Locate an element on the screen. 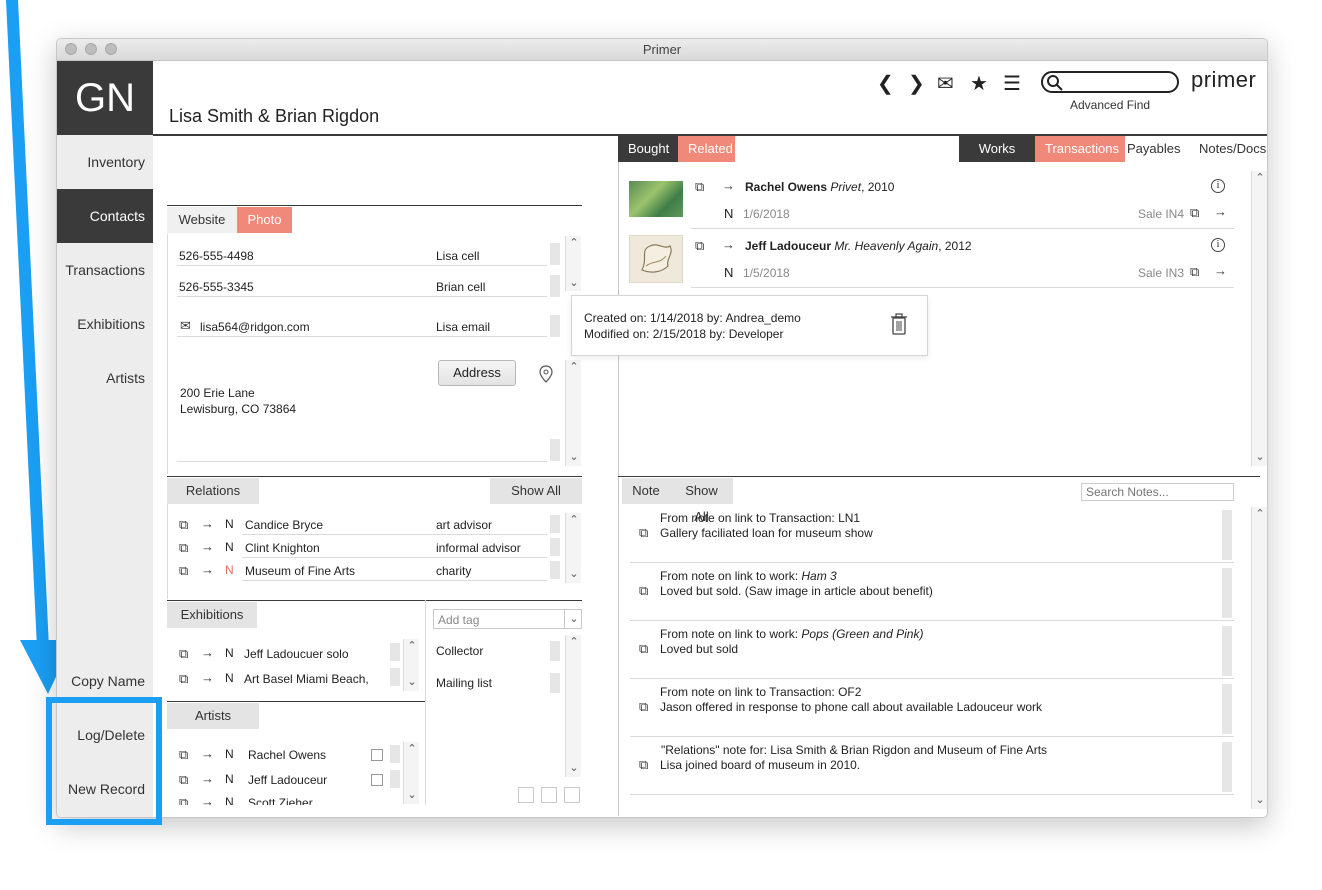  address-button: Address is located at coordinates (477, 373).